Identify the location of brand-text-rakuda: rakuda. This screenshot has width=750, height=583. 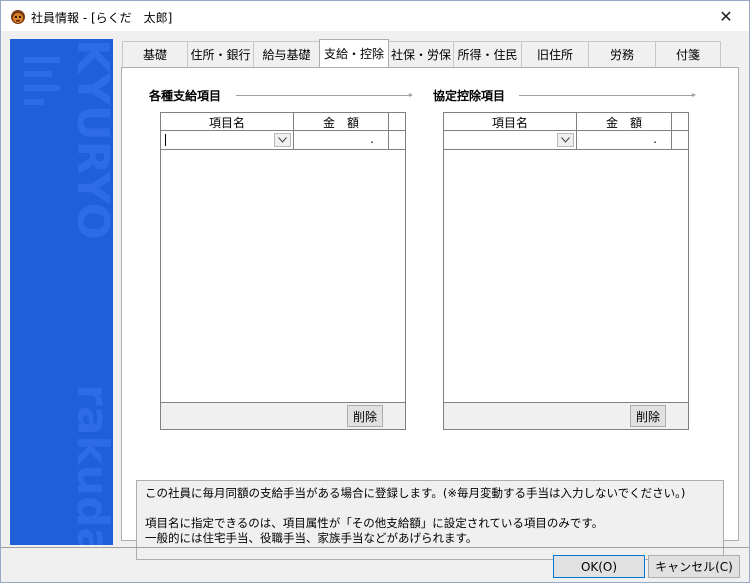
(90, 464).